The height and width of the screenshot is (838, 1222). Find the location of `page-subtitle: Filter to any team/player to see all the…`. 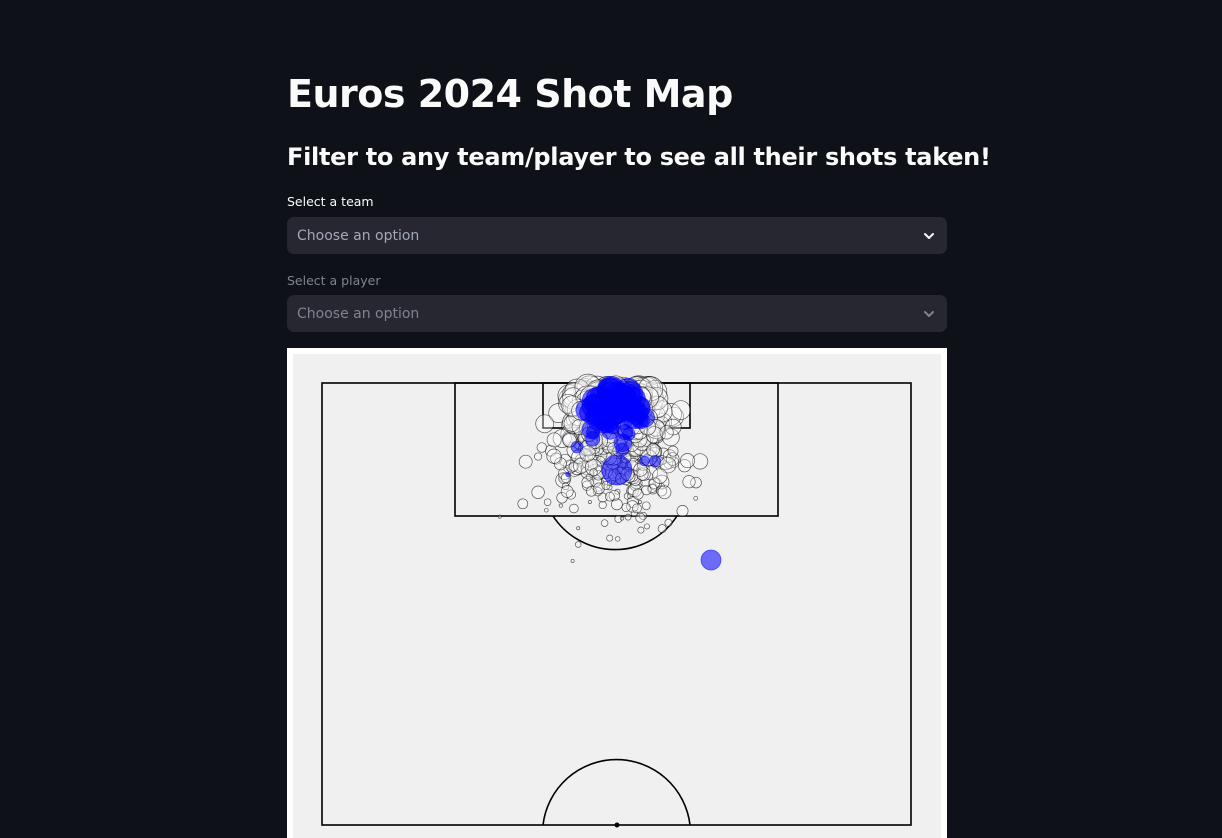

page-subtitle: Filter to any team/player to see all the… is located at coordinates (639, 157).